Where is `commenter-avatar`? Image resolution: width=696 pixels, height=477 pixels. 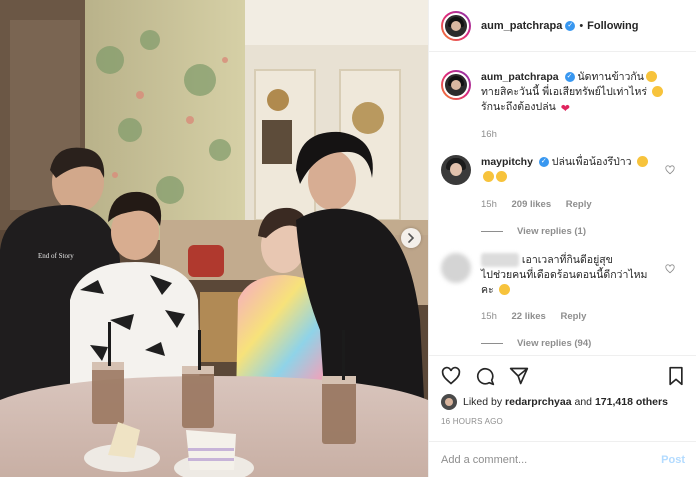
commenter-avatar is located at coordinates (456, 170).